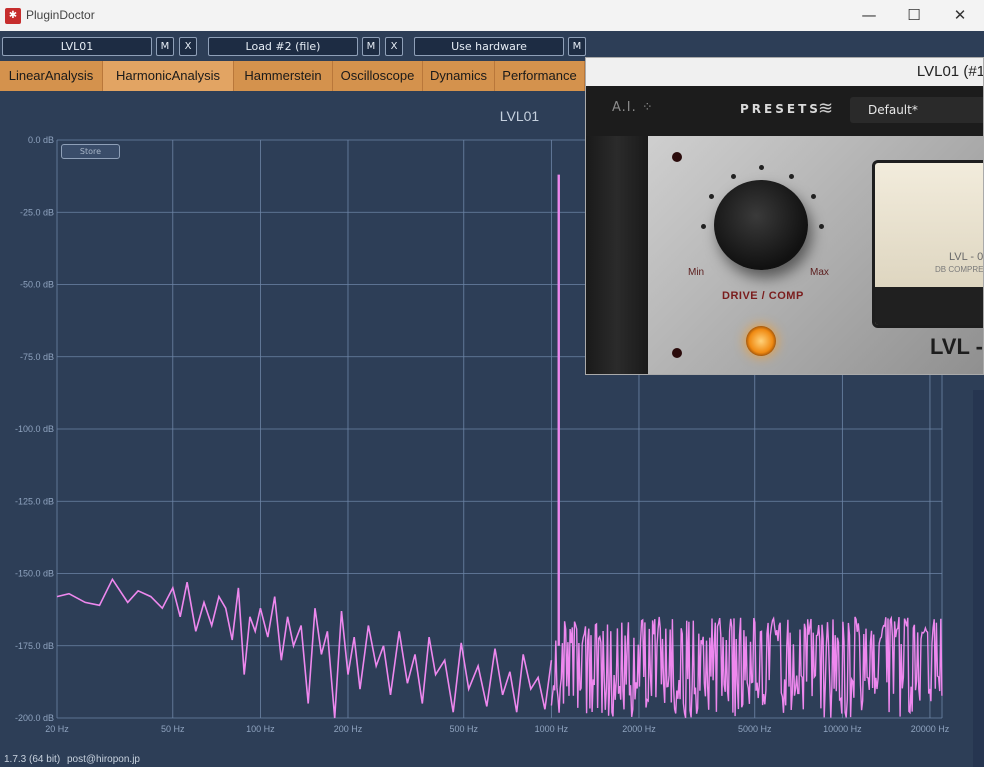 The height and width of the screenshot is (767, 984). Describe the element at coordinates (761, 341) in the screenshot. I see `power-led` at that location.